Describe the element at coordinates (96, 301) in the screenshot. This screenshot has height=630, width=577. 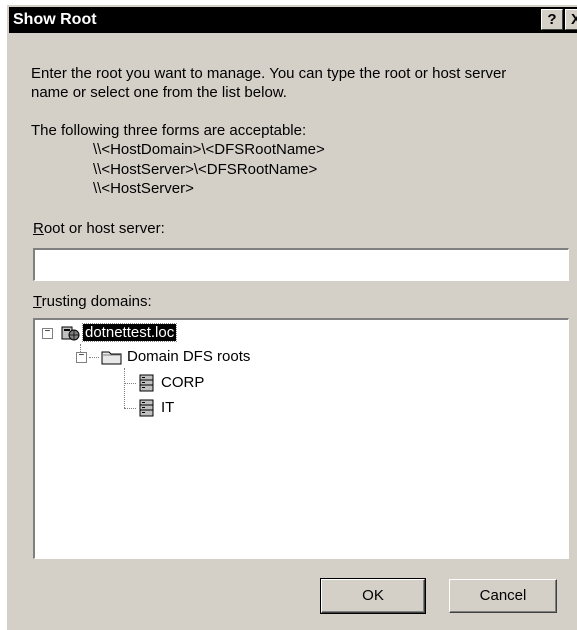
I see `trusting-domains-label-text: rusting domains:` at that location.